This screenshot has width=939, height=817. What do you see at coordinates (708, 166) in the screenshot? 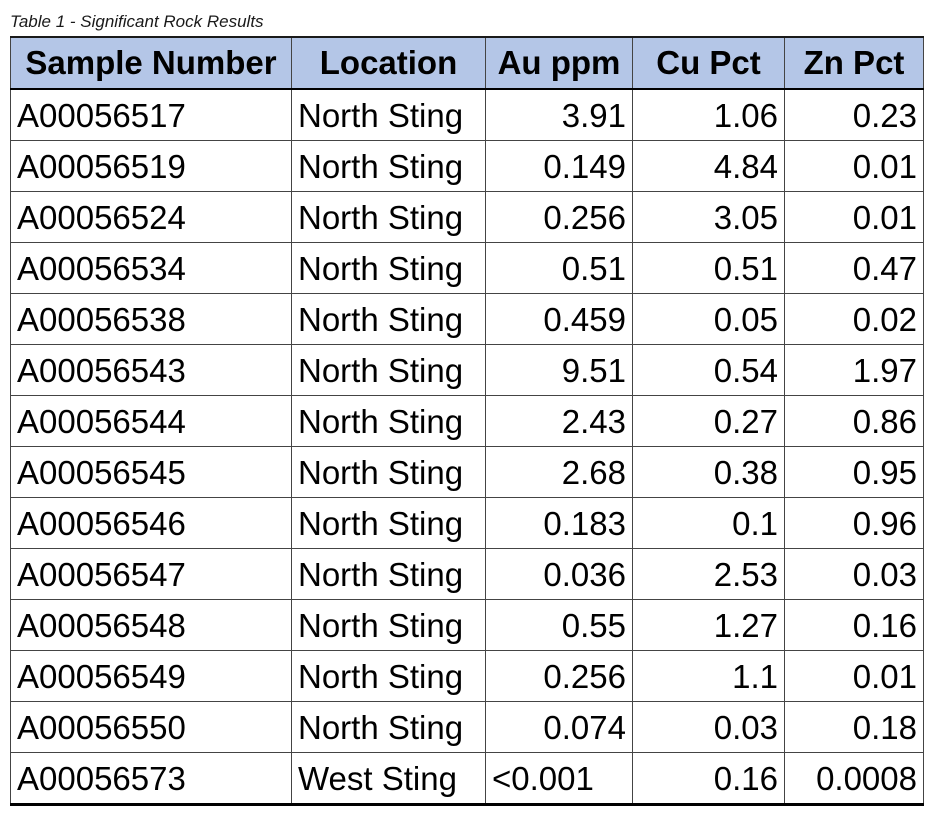
I see `cell-cu-pct: 4.84` at bounding box center [708, 166].